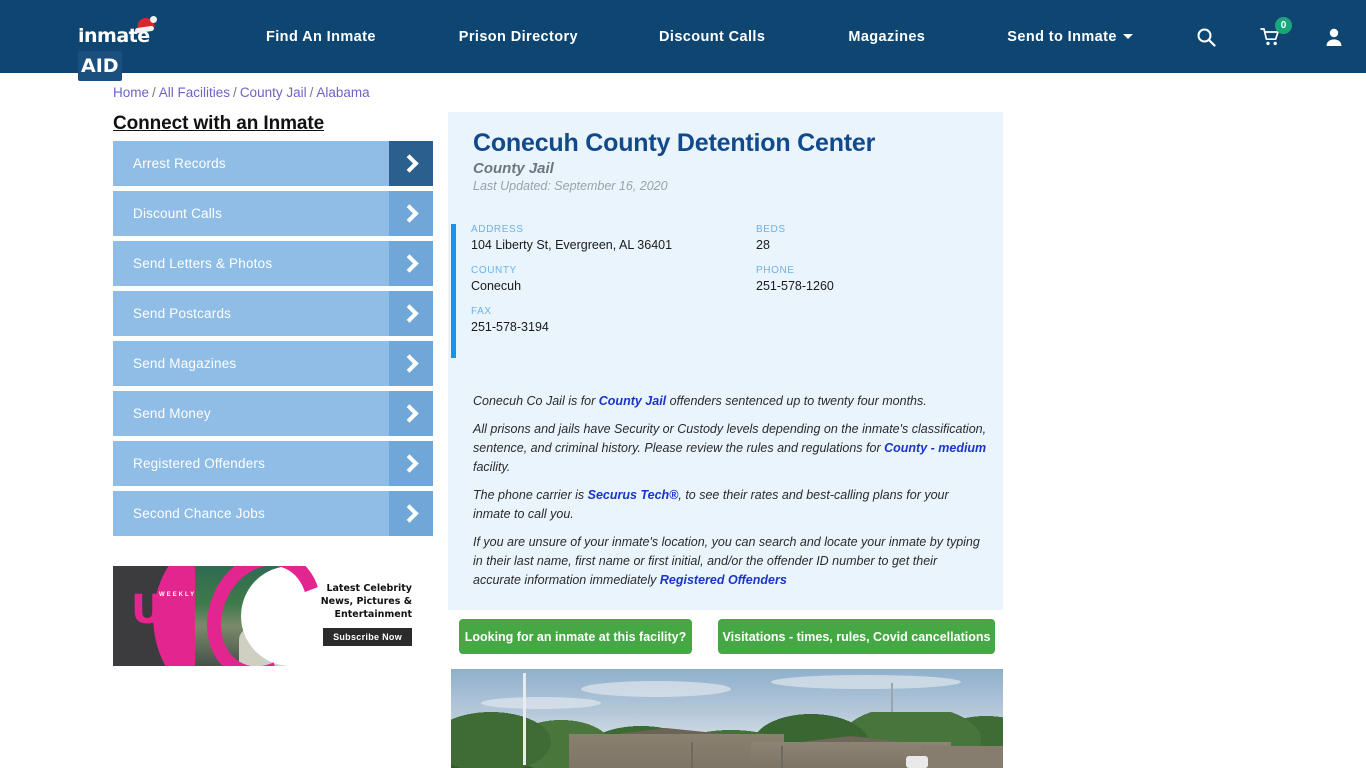 The width and height of the screenshot is (1366, 768). What do you see at coordinates (496, 286) in the screenshot?
I see `info-value: Conecuh` at bounding box center [496, 286].